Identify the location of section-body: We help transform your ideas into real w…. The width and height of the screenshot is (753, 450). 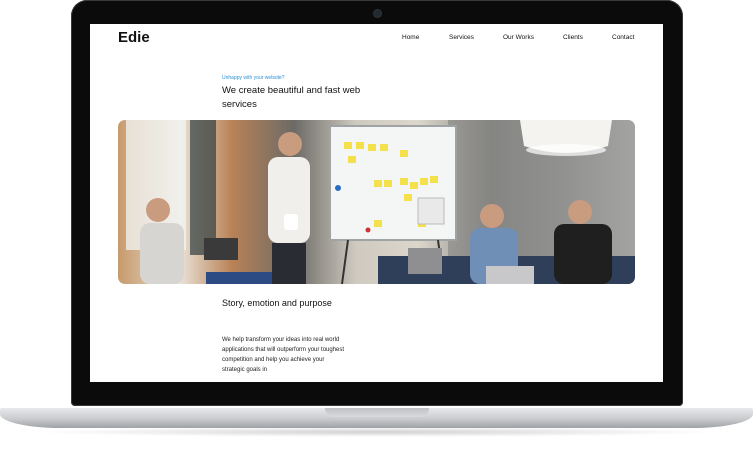
(283, 355).